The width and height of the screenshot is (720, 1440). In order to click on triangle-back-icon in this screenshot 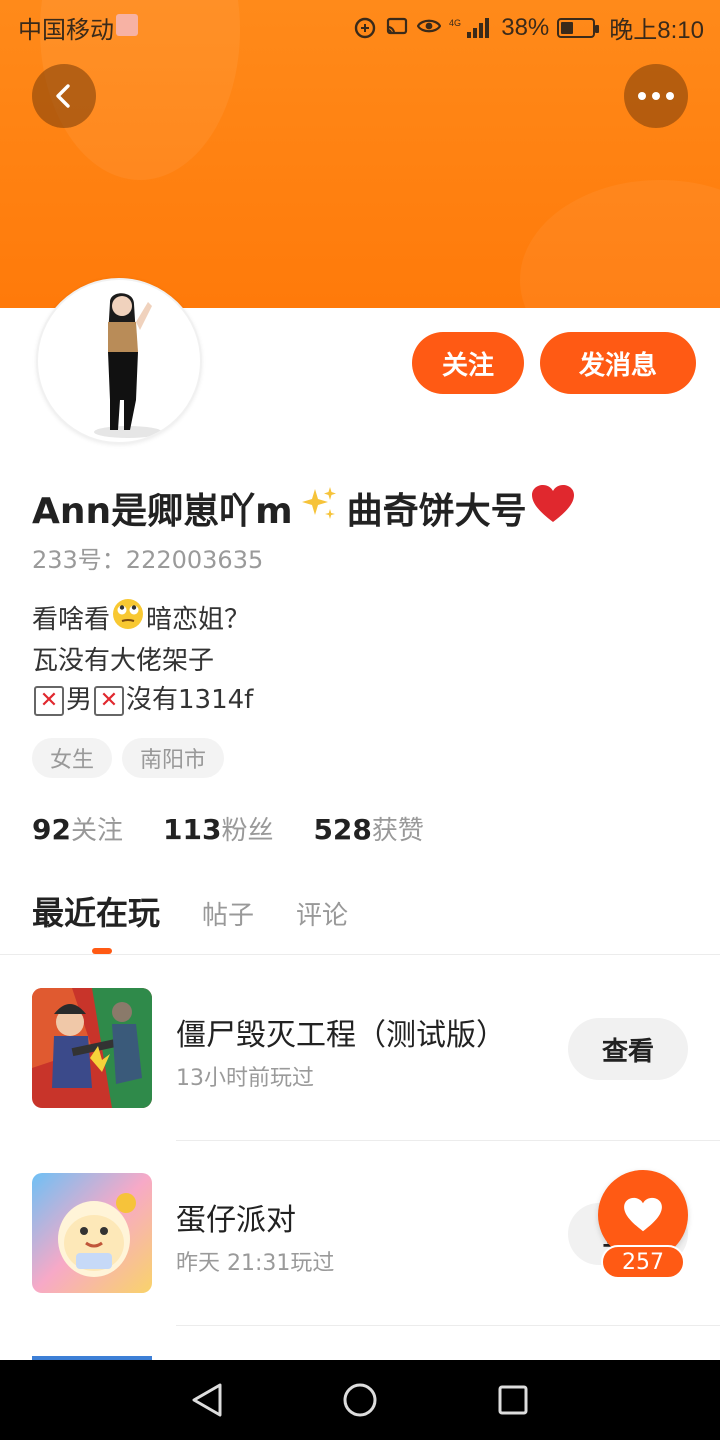, I will do `click(207, 1400)`.